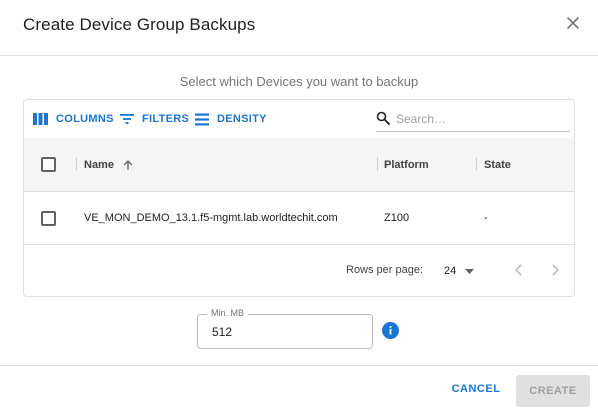  What do you see at coordinates (166, 119) in the screenshot?
I see `filters-label: FILTERS` at bounding box center [166, 119].